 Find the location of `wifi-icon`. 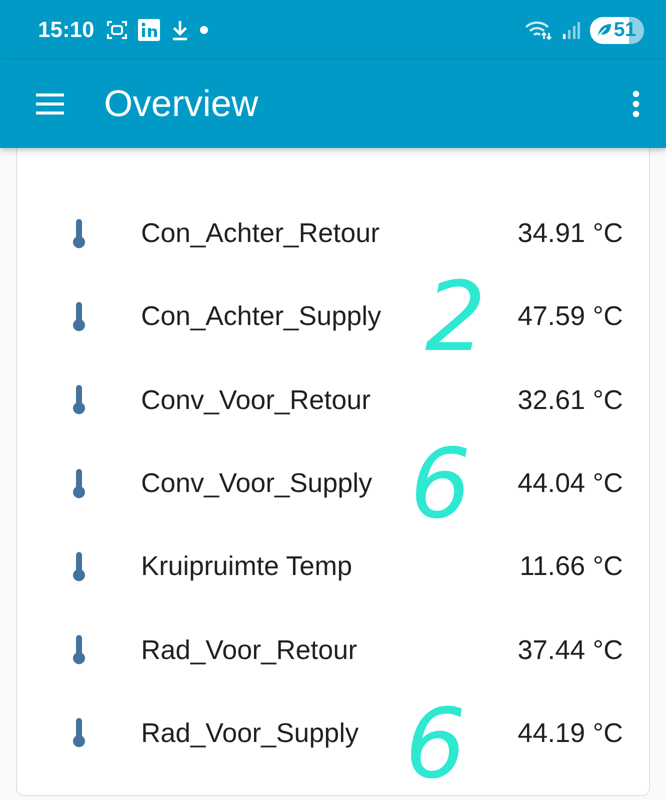

wifi-icon is located at coordinates (538, 30).